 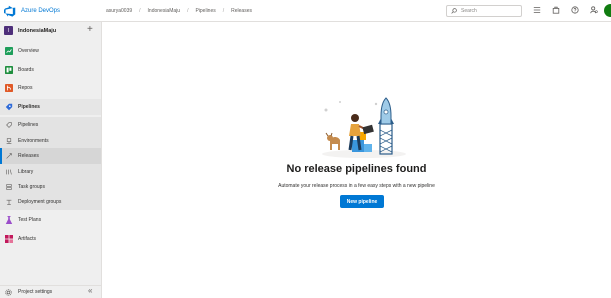 What do you see at coordinates (356, 169) in the screenshot?
I see `empty-state-title: No release pipelines found` at bounding box center [356, 169].